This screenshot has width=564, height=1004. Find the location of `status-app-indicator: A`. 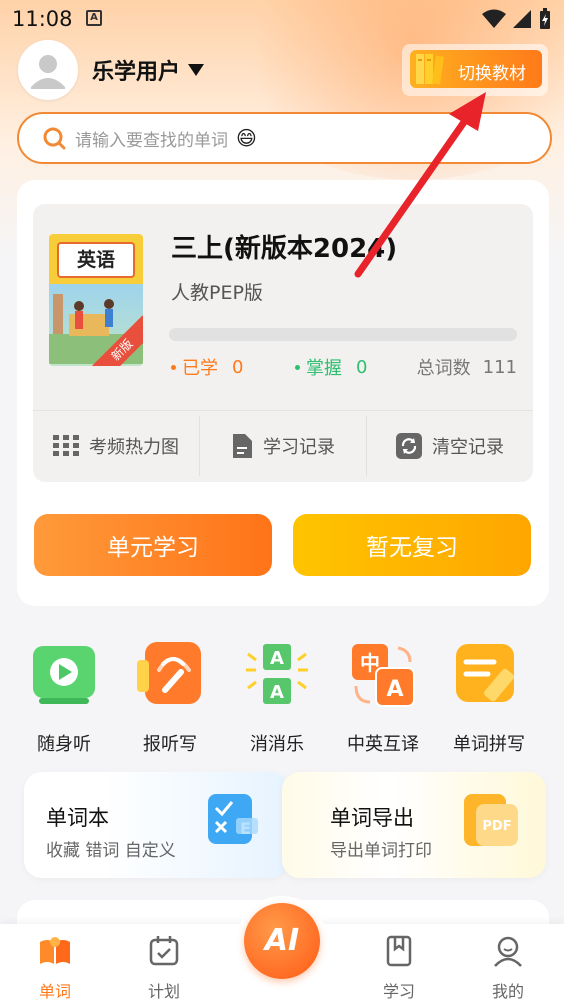

status-app-indicator: A is located at coordinates (94, 18).